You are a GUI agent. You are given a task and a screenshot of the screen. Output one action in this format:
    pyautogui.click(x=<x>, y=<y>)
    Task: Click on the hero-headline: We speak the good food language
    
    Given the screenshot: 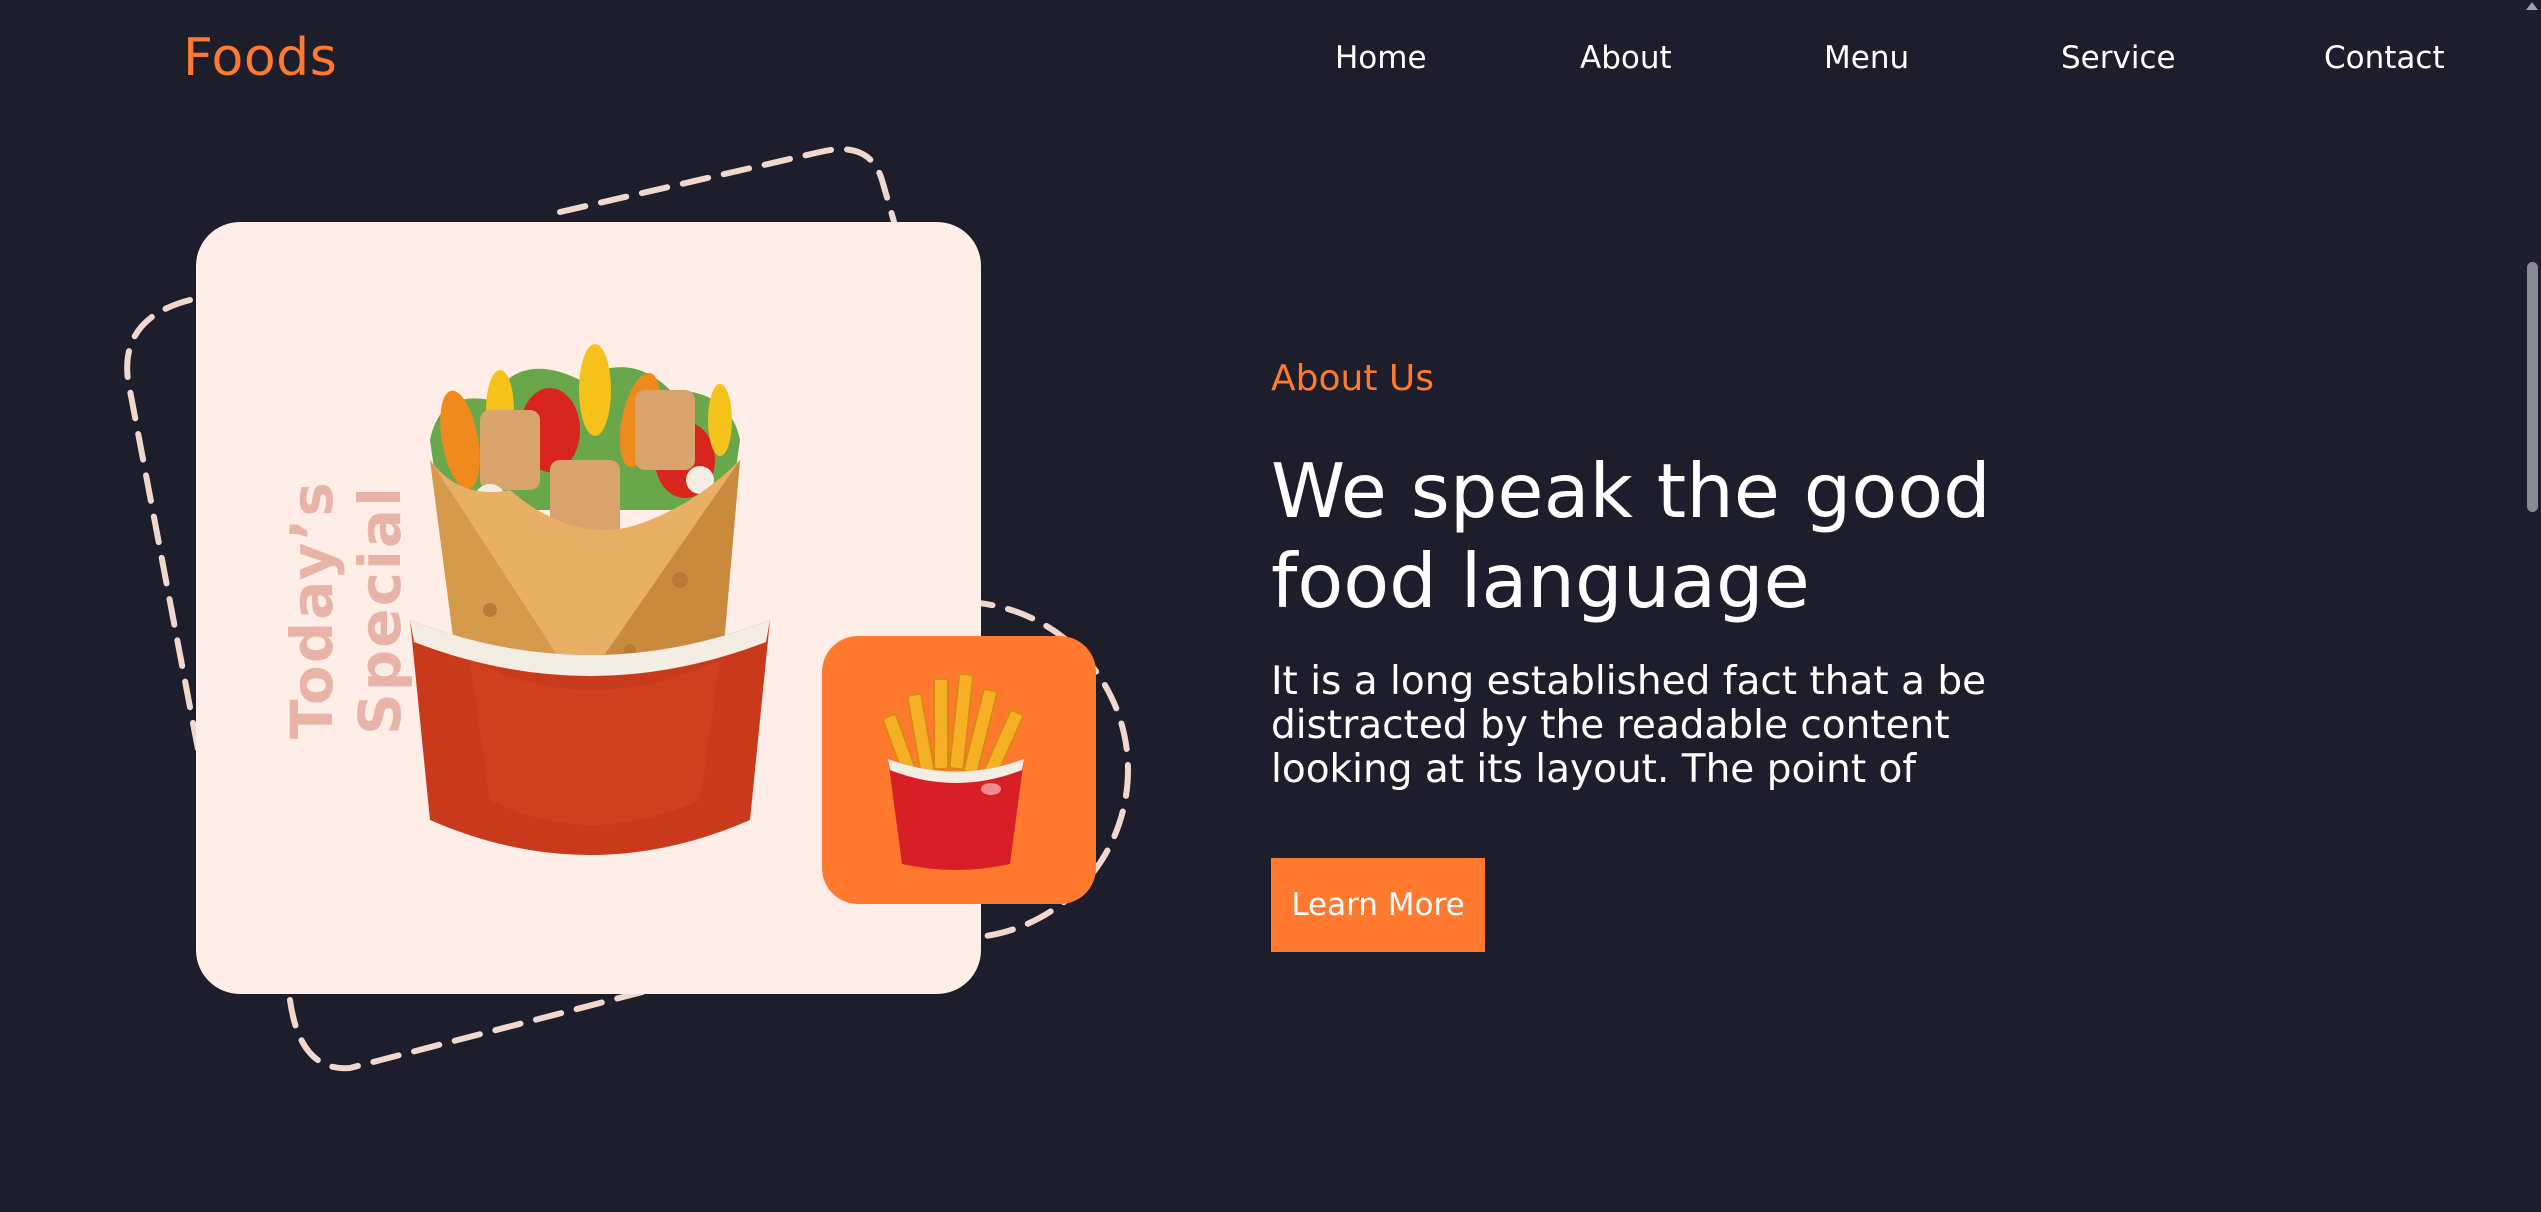 What is the action you would take?
    pyautogui.click(x=1631, y=536)
    